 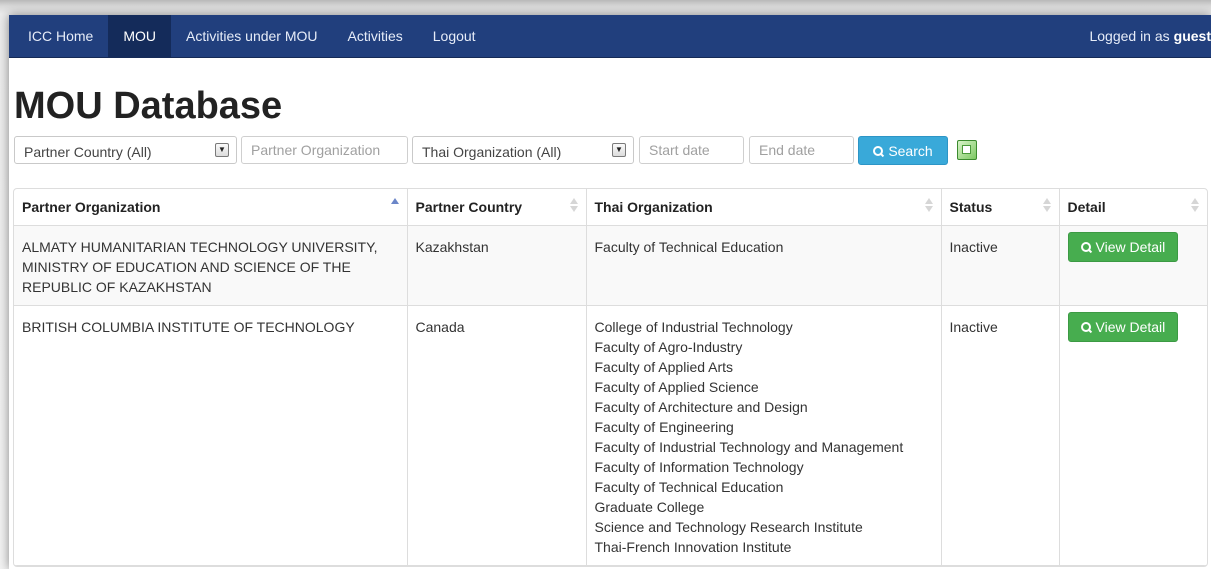 What do you see at coordinates (1132, 207) in the screenshot?
I see `column-header-detail: Detail` at bounding box center [1132, 207].